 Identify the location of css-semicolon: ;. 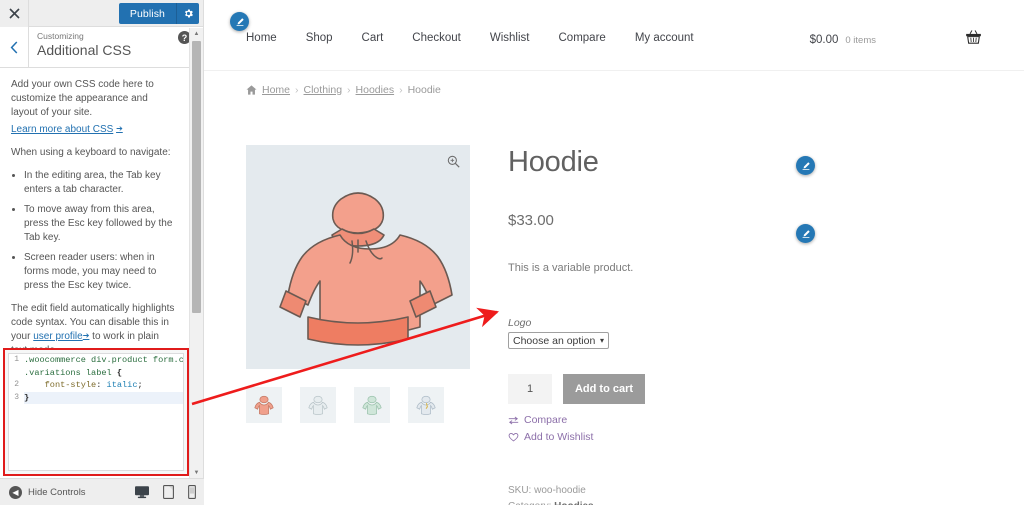
(140, 385).